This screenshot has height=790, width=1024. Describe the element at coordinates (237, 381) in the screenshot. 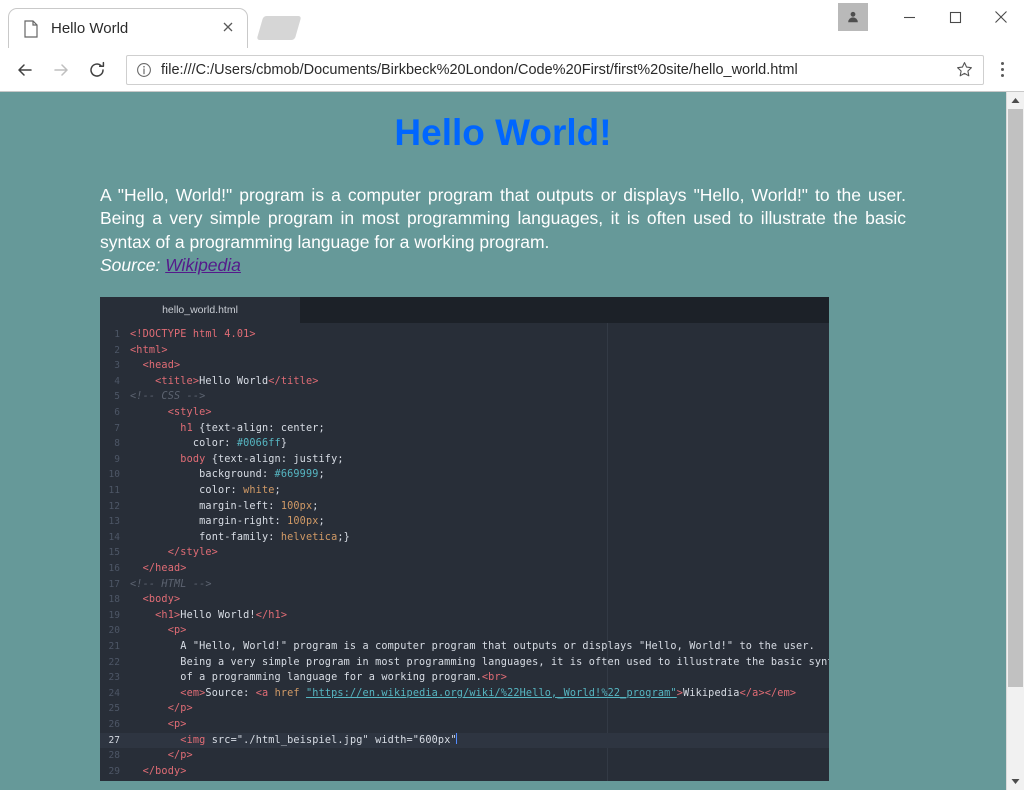

I see `code-line-text: <title>Hello World</title>` at that location.